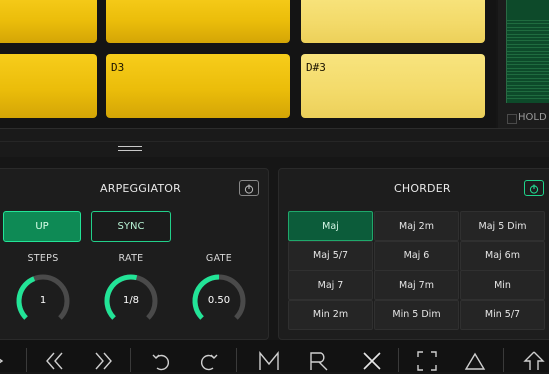  I want to click on chord-button: Maj 7m, so click(416, 285).